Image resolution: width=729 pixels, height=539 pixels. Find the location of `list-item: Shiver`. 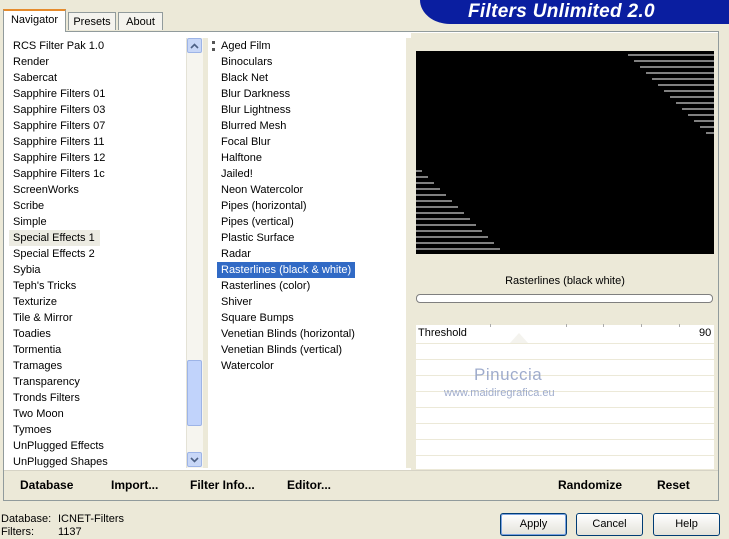

list-item: Shiver is located at coordinates (312, 302).